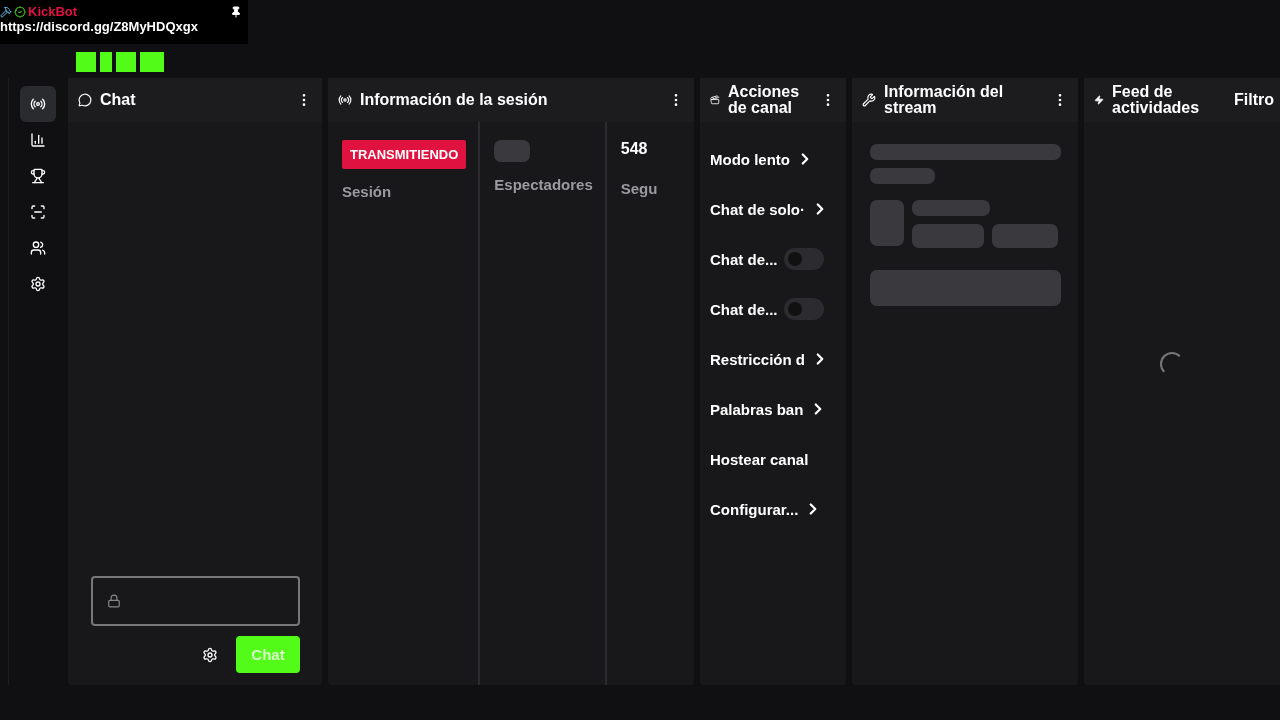  Describe the element at coordinates (1254, 100) in the screenshot. I see `filter-button: Filtro` at that location.